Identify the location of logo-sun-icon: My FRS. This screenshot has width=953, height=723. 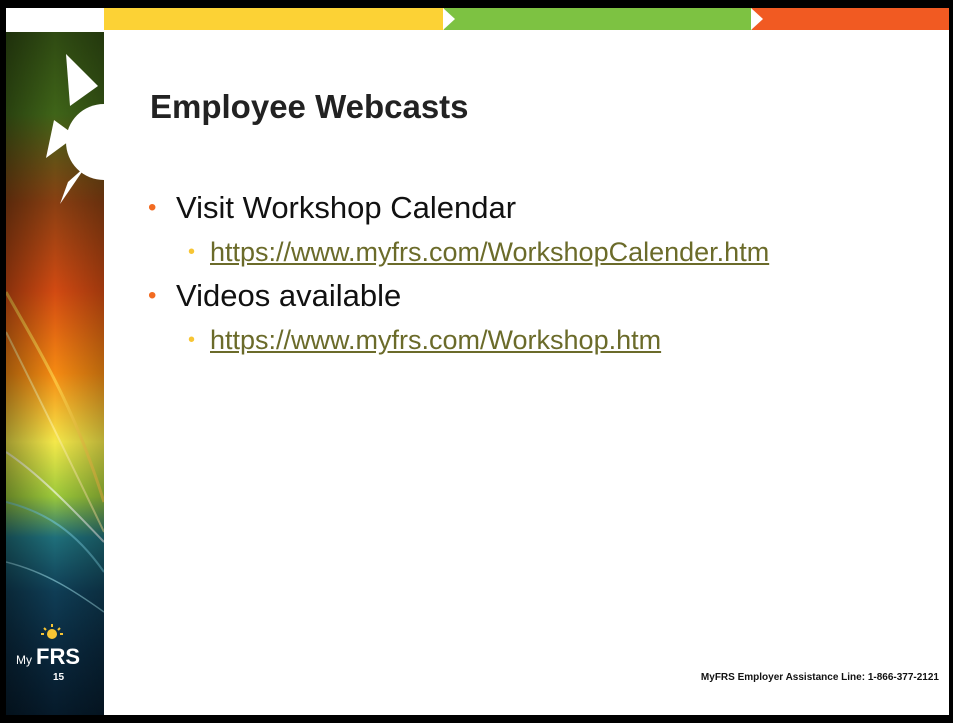
(48, 646).